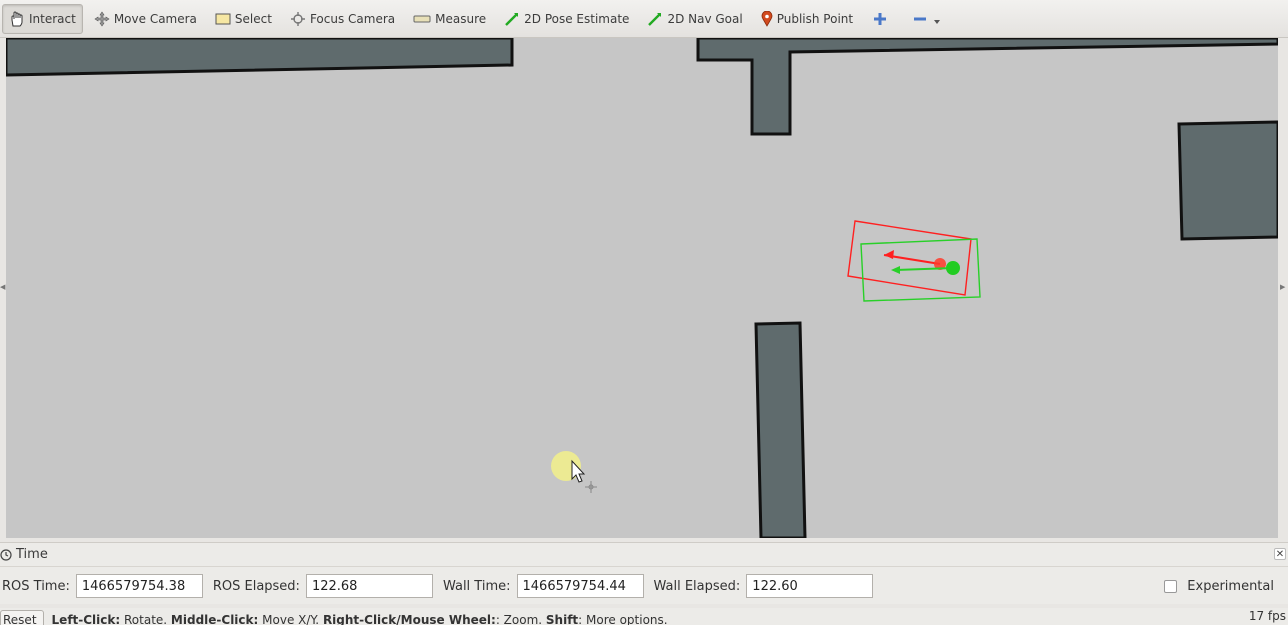  I want to click on splitter-right-arrow-icon: ▶, so click(1283, 287).